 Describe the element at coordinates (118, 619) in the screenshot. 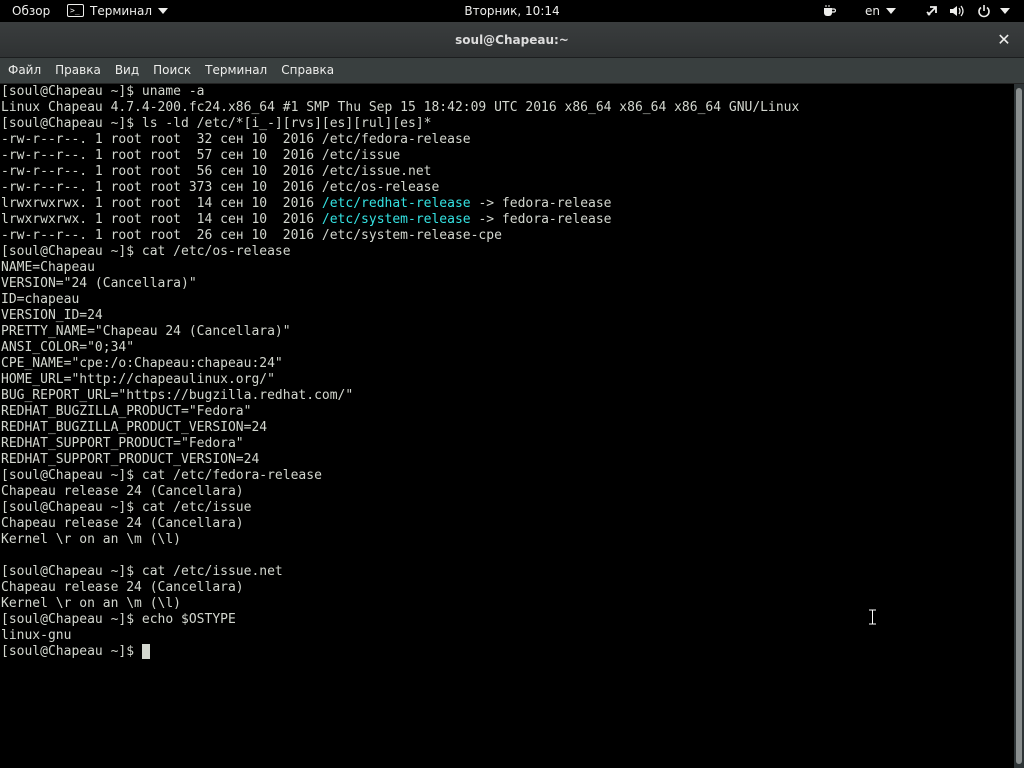

I see `terminal-line: [soul@Chapeau ~]$ echo $OSTYPE` at that location.